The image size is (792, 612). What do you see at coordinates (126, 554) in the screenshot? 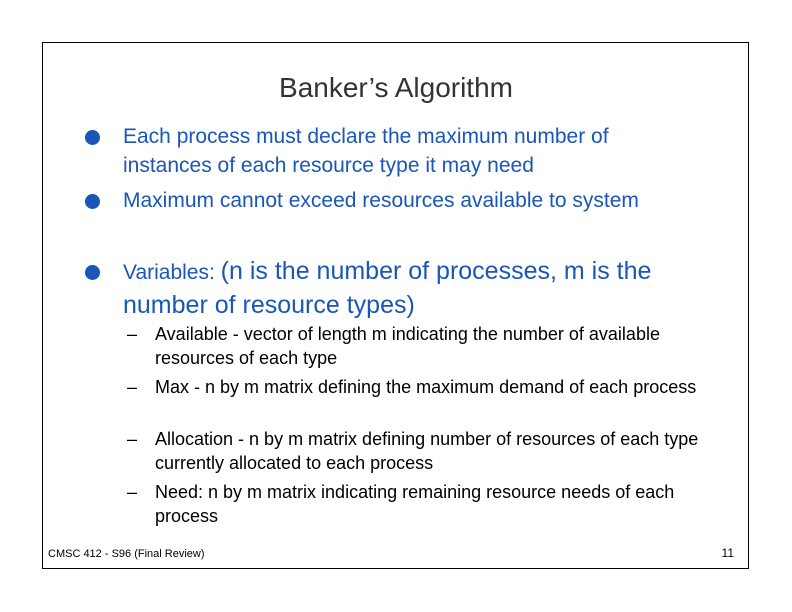
I see `slide-footer: CMSC 412 - S96 (Final Review)` at bounding box center [126, 554].